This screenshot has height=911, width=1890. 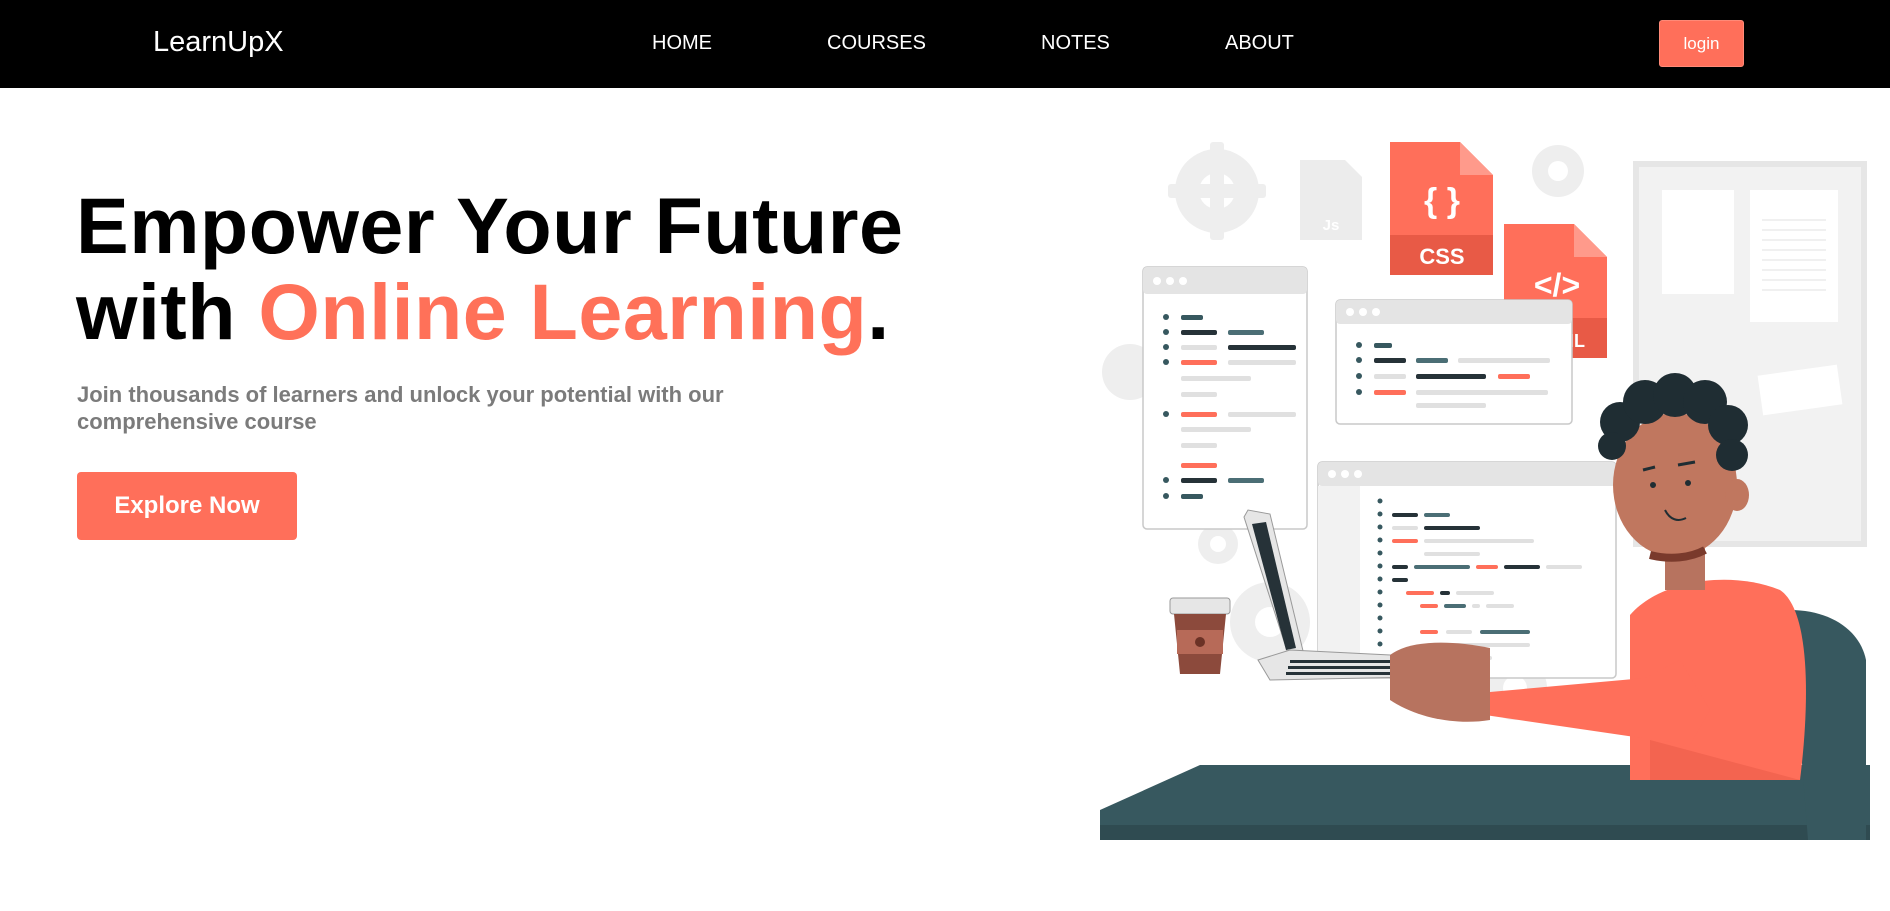 What do you see at coordinates (945, 44) in the screenshot?
I see `navbar: LearnUpX HOME COURSES NOTES ABOUT login` at bounding box center [945, 44].